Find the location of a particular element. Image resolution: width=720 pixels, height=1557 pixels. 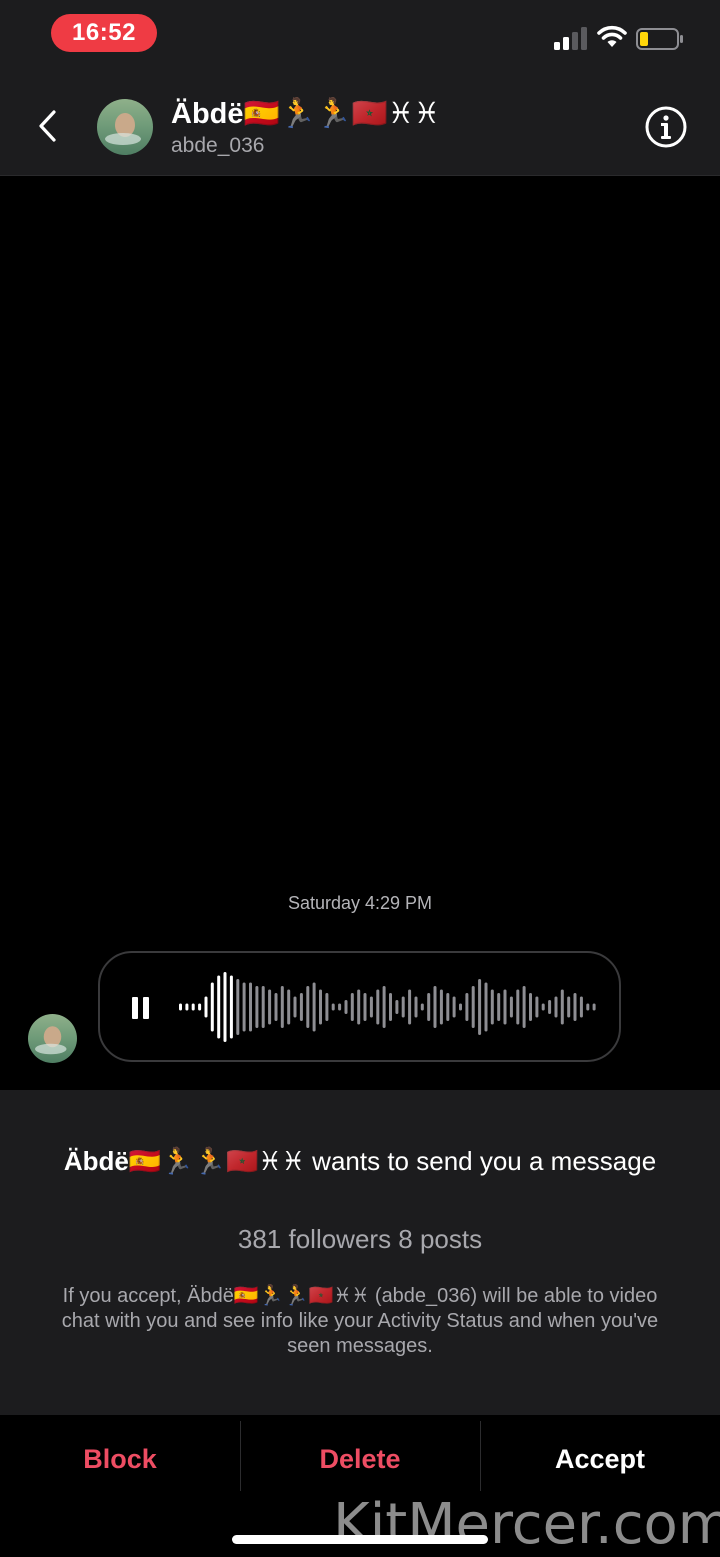

status-time: 16:52 is located at coordinates (104, 33).